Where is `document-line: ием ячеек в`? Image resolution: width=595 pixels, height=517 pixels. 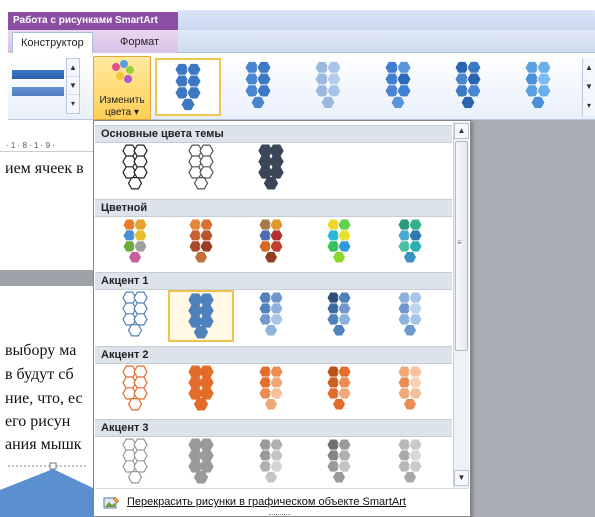
document-line: ием ячеек в is located at coordinates (44, 168).